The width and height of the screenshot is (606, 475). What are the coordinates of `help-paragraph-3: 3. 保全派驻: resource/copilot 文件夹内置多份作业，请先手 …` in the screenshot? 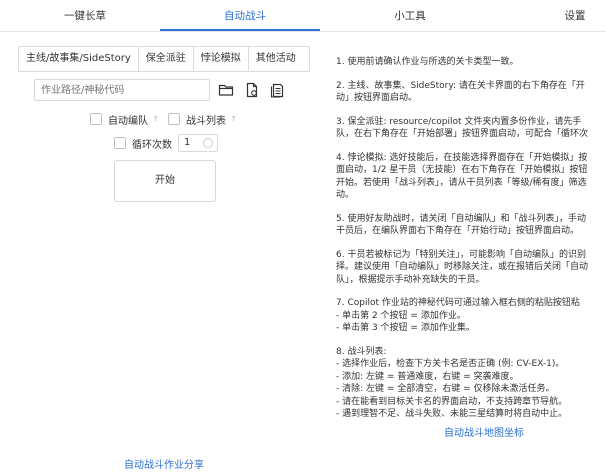 It's located at (471, 128).